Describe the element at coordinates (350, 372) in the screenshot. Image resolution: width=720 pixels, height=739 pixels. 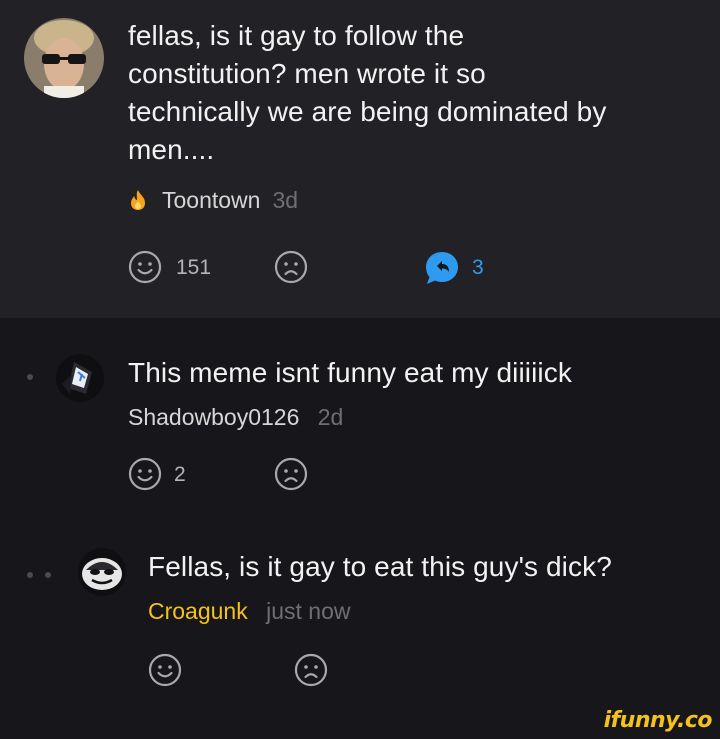
I see `comment1-text: This meme isnt funny eat my diiiiick` at that location.